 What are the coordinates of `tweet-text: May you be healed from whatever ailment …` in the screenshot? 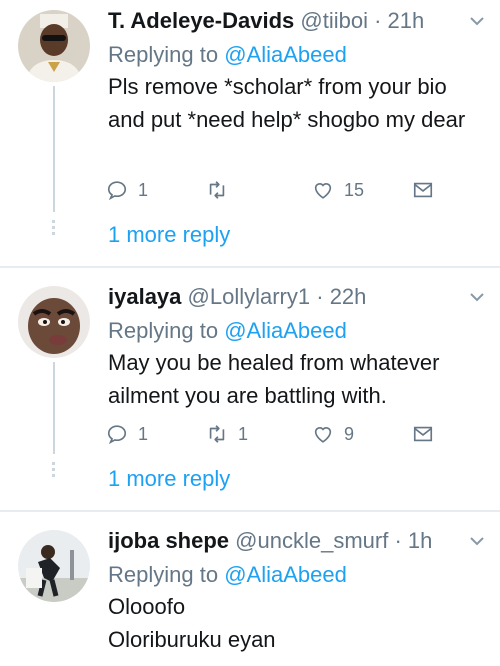 It's located at (274, 379).